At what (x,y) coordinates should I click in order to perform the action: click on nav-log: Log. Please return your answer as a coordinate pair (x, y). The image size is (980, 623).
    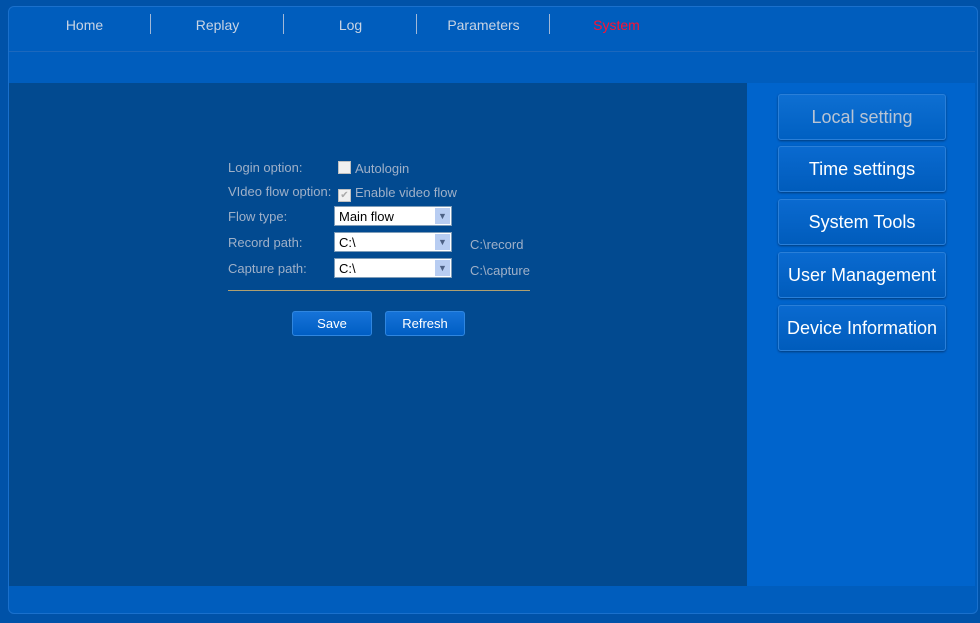
    Looking at the image, I should click on (350, 32).